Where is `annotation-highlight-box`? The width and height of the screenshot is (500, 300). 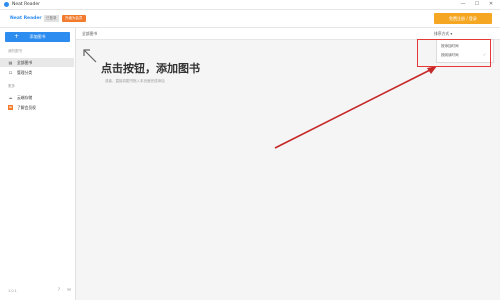
annotation-highlight-box is located at coordinates (454, 53).